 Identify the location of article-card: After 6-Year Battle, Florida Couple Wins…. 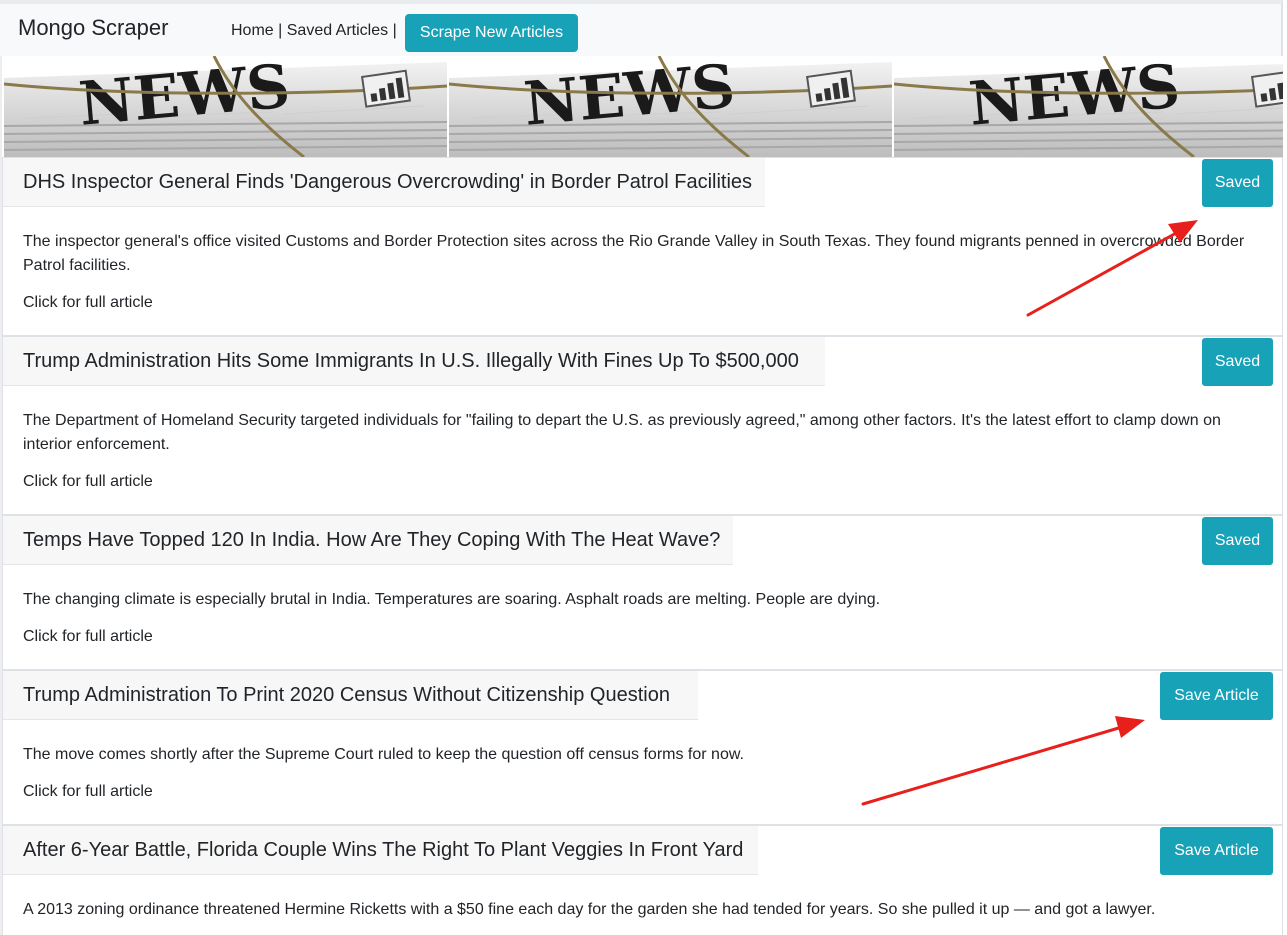
(642, 880).